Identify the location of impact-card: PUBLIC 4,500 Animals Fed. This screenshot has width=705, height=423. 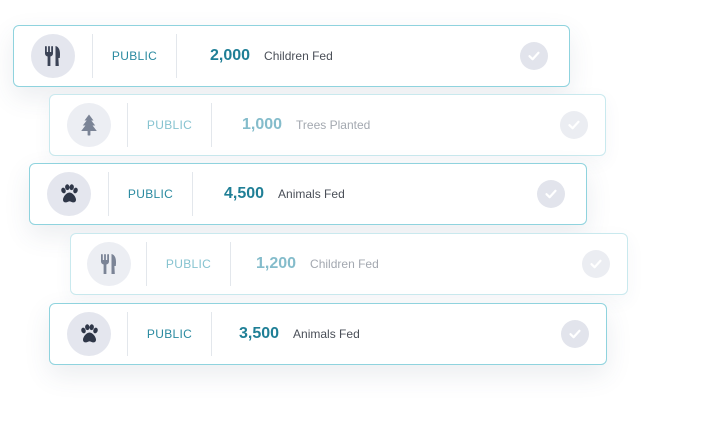
(308, 194).